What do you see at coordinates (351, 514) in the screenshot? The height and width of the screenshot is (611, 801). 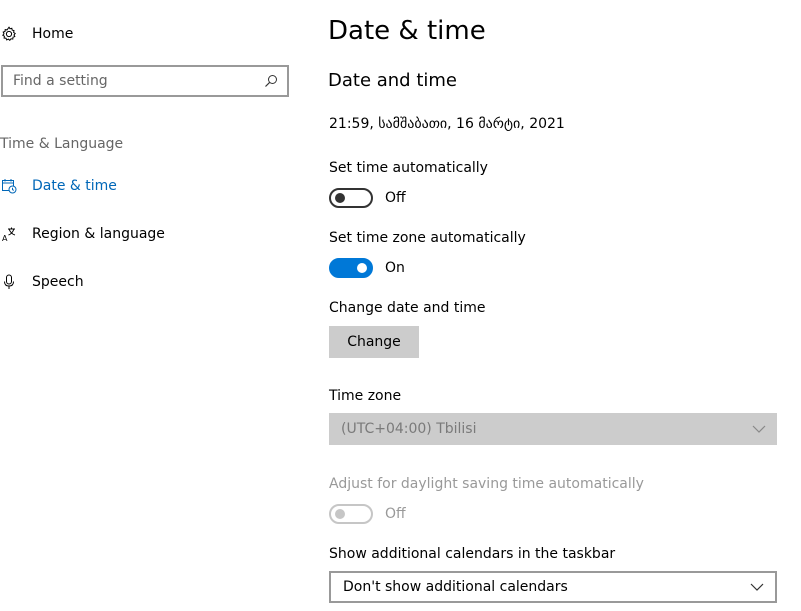 I see `dst-toggle` at bounding box center [351, 514].